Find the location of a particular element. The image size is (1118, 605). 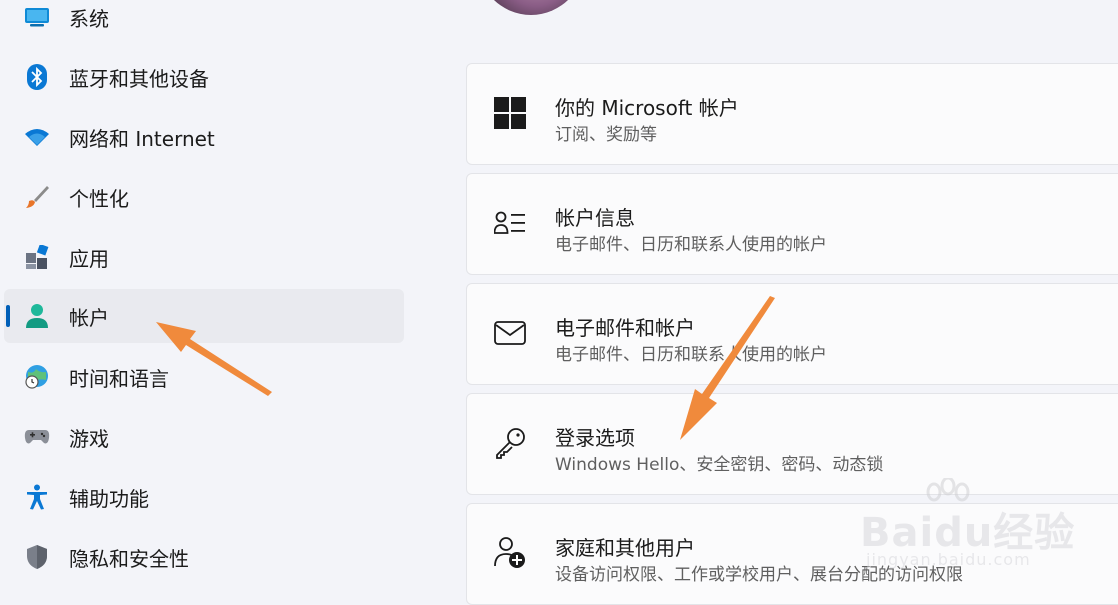

sidebar-item-label: 应用 is located at coordinates (89, 258).